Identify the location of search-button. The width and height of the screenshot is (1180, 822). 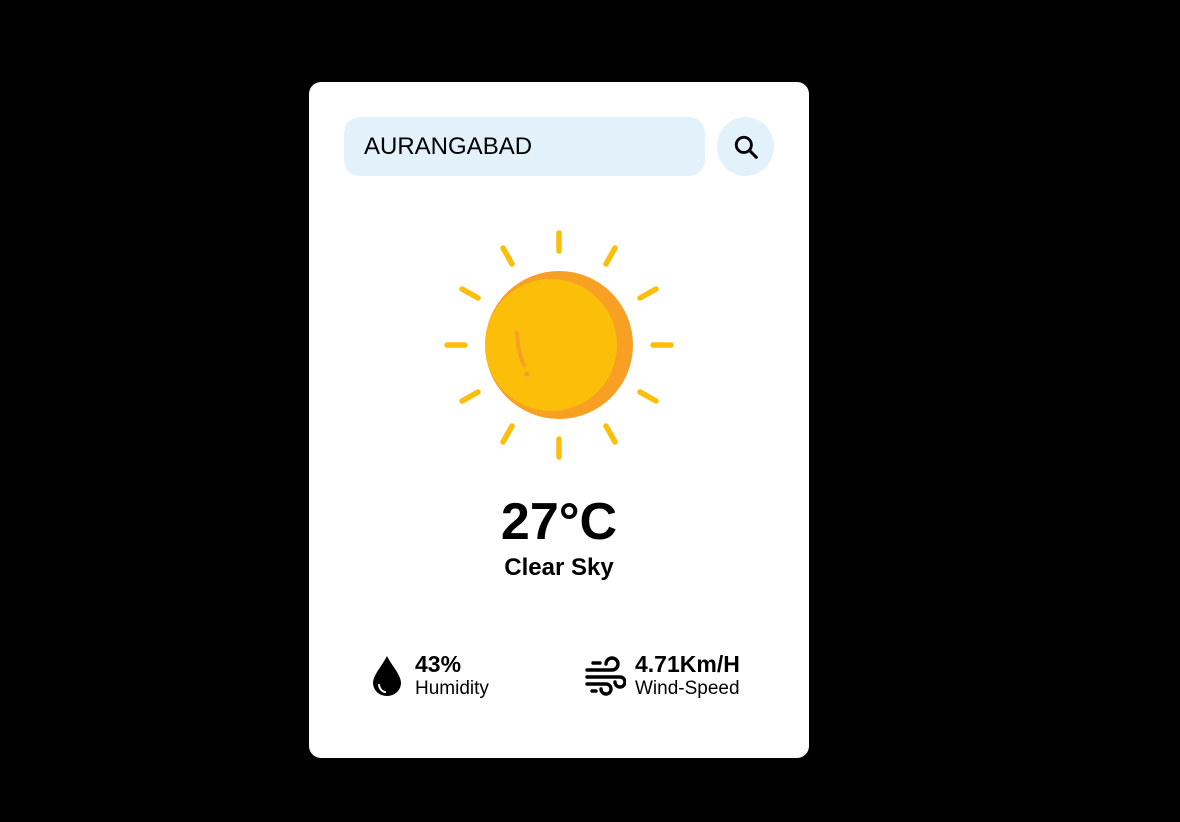
(745, 146).